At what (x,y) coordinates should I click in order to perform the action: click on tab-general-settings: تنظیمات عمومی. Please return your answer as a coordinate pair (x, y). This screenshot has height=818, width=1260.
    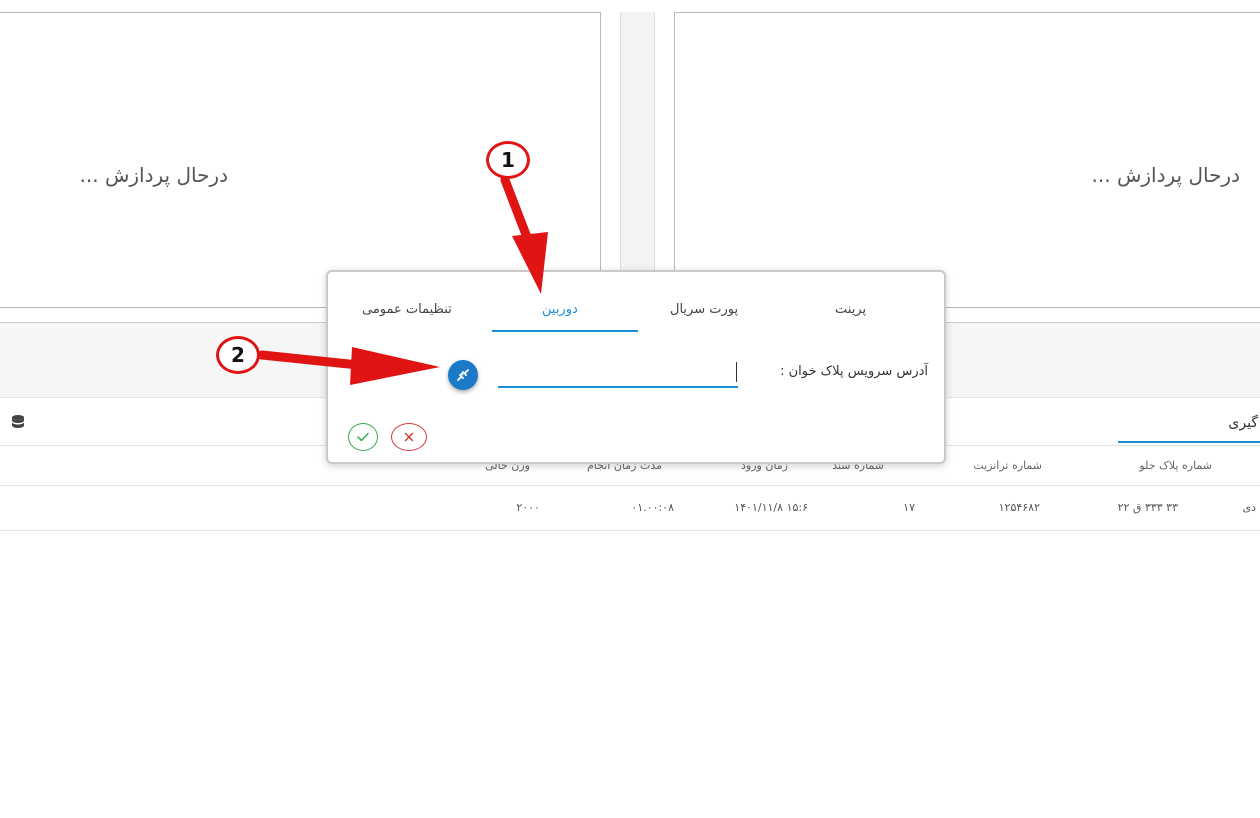
    Looking at the image, I should click on (407, 309).